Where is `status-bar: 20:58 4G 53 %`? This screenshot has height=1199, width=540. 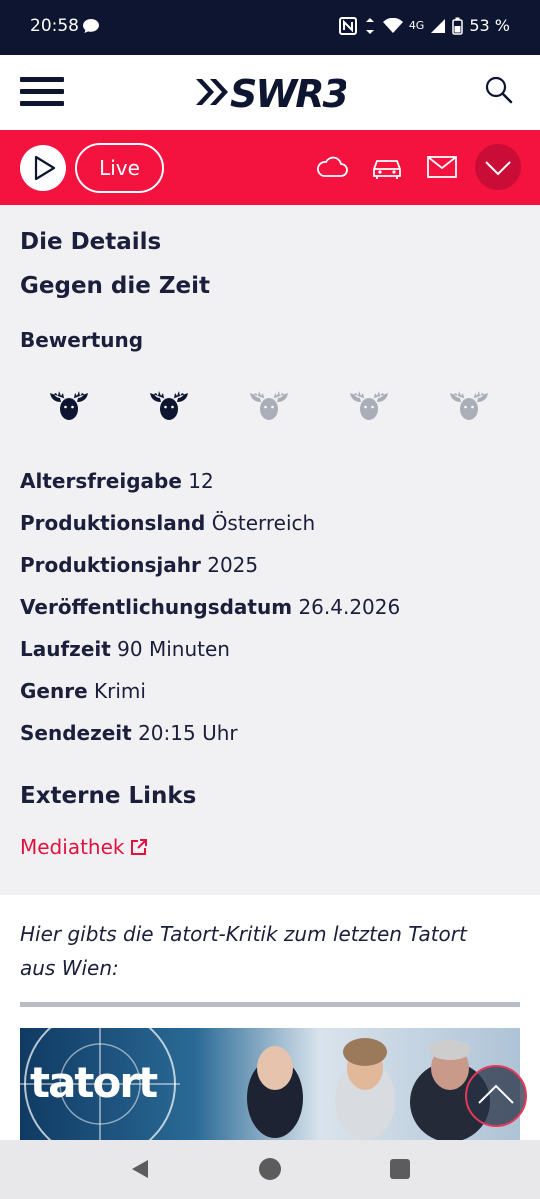 status-bar: 20:58 4G 53 % is located at coordinates (270, 27).